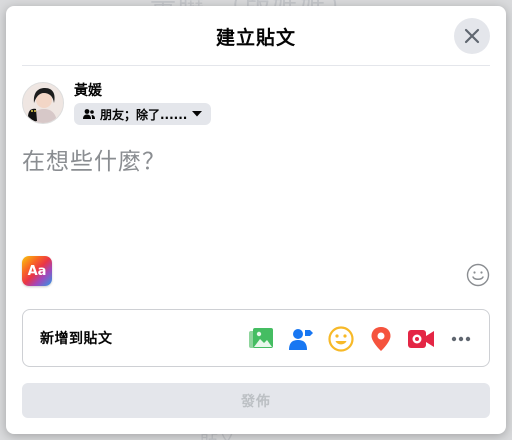  I want to click on add-to-post-label: 新增到貼文, so click(76, 339).